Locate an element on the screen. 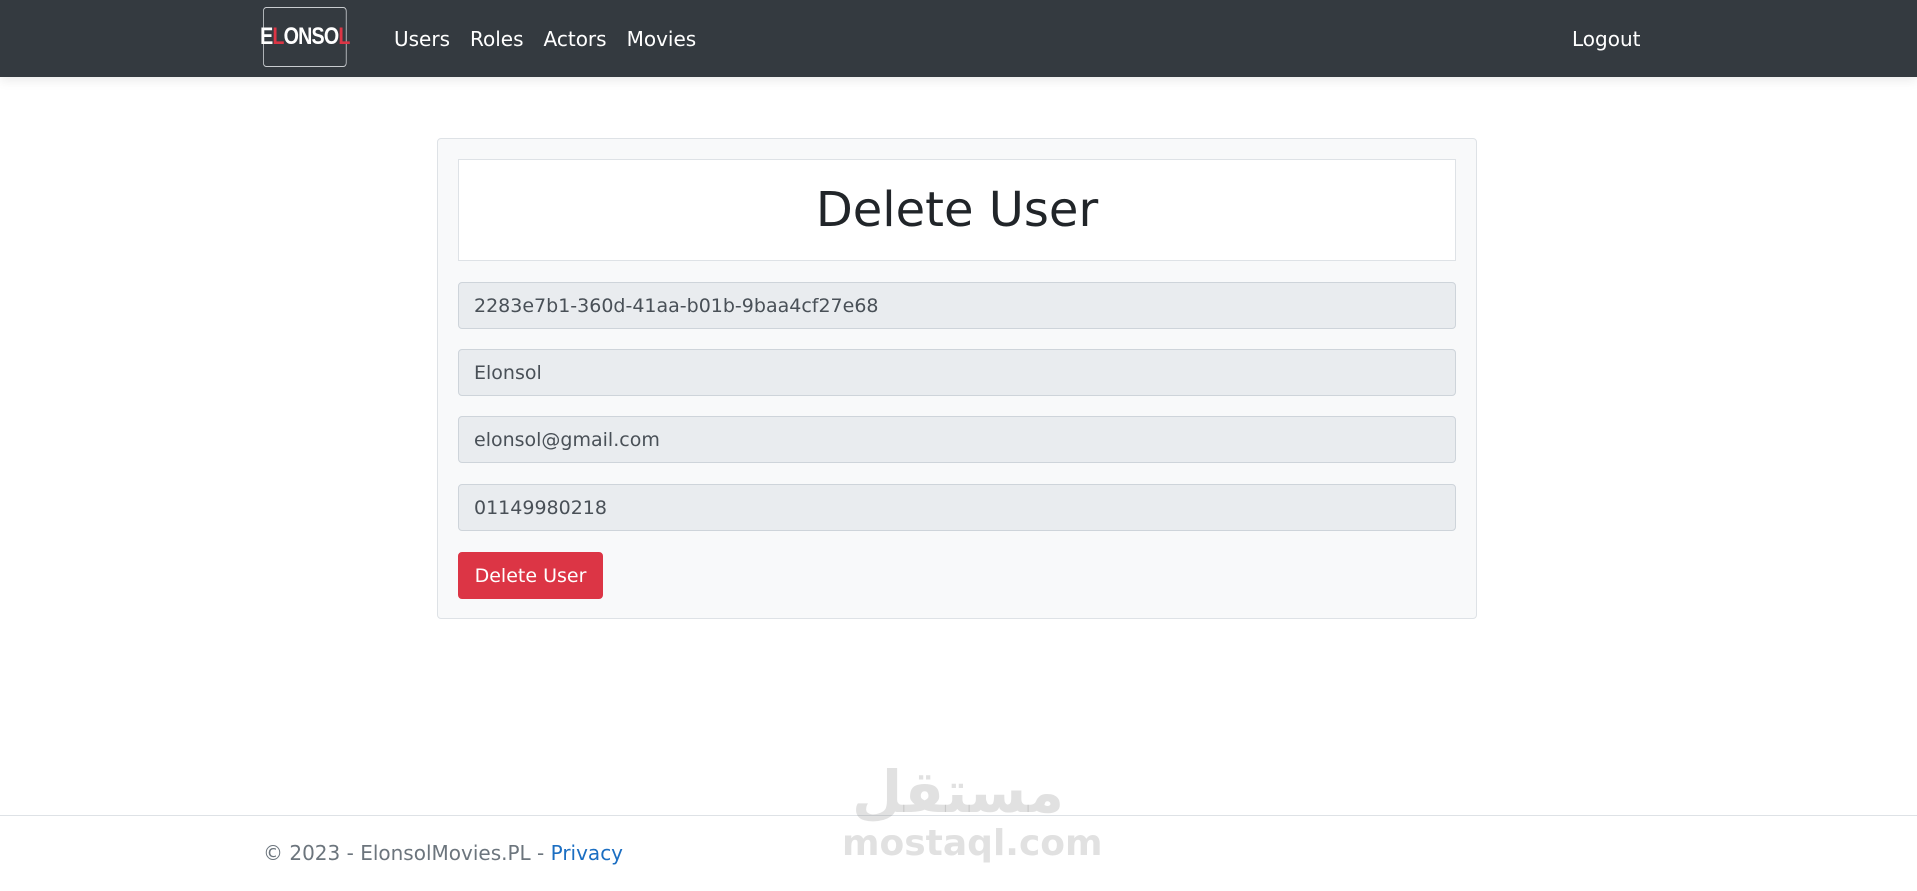 Image resolution: width=1917 pixels, height=891 pixels. phone-field is located at coordinates (957, 507).